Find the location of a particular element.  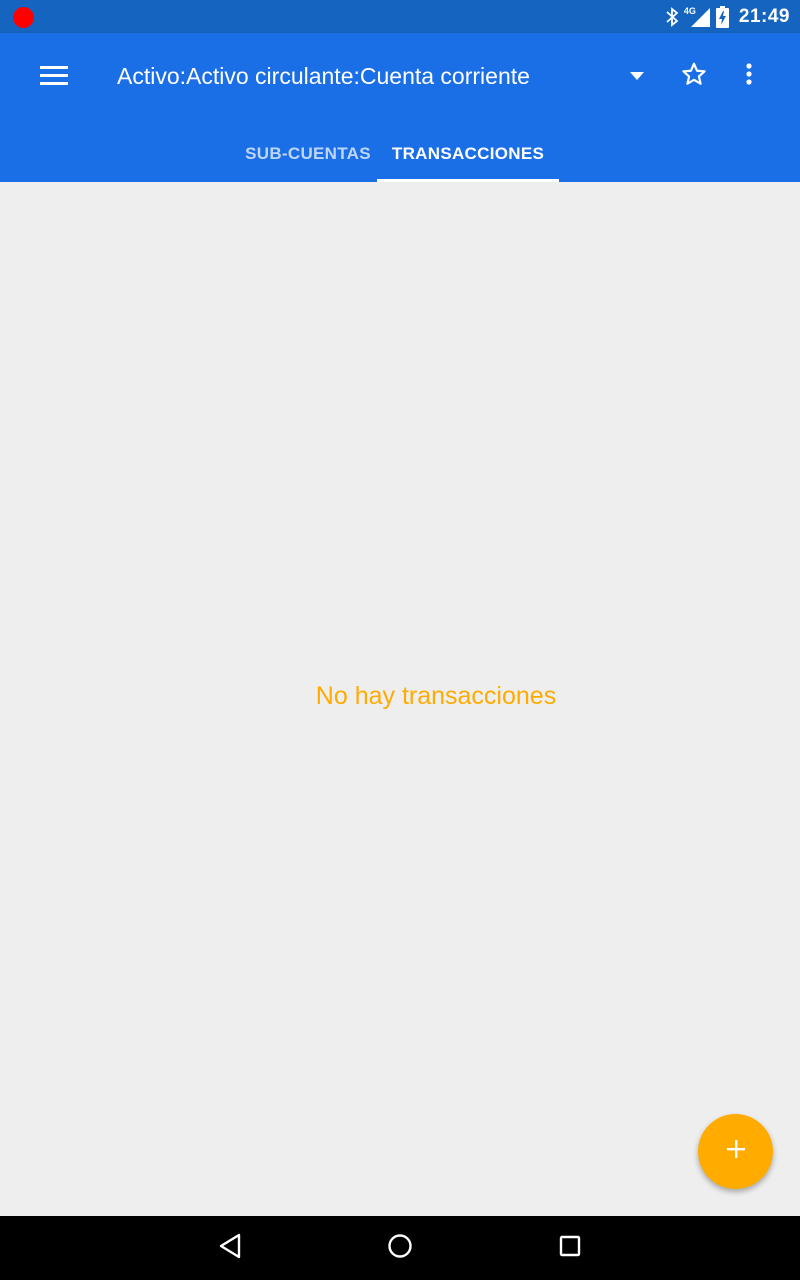

tab-bar: SUB-CUENTAS TRANSACCIONES is located at coordinates (400, 153).